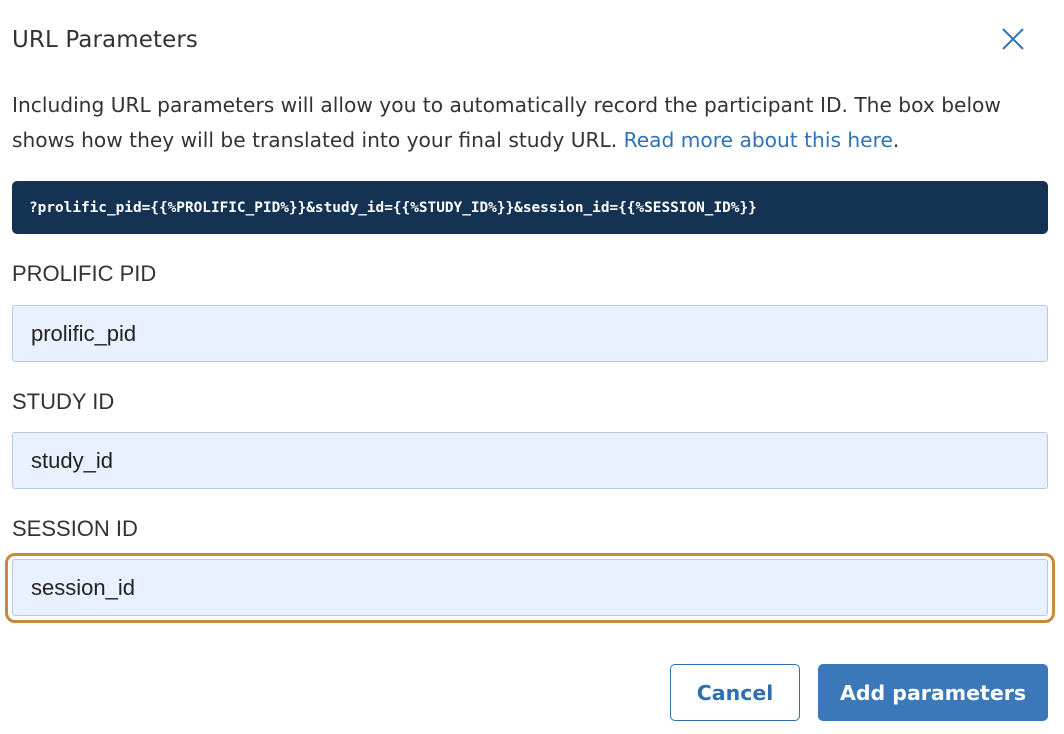  Describe the element at coordinates (75, 528) in the screenshot. I see `session-id-label: SESSION ID` at that location.